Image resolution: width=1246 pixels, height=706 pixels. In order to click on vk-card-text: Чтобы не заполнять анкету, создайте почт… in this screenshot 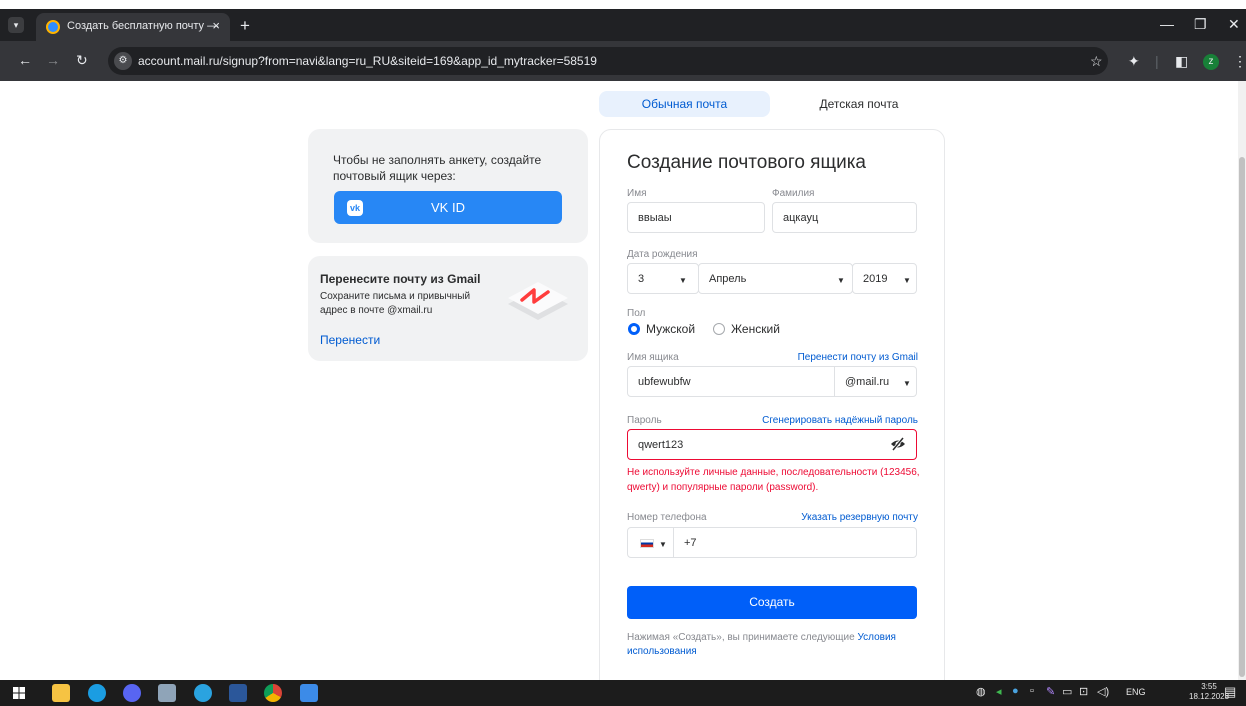, I will do `click(437, 168)`.